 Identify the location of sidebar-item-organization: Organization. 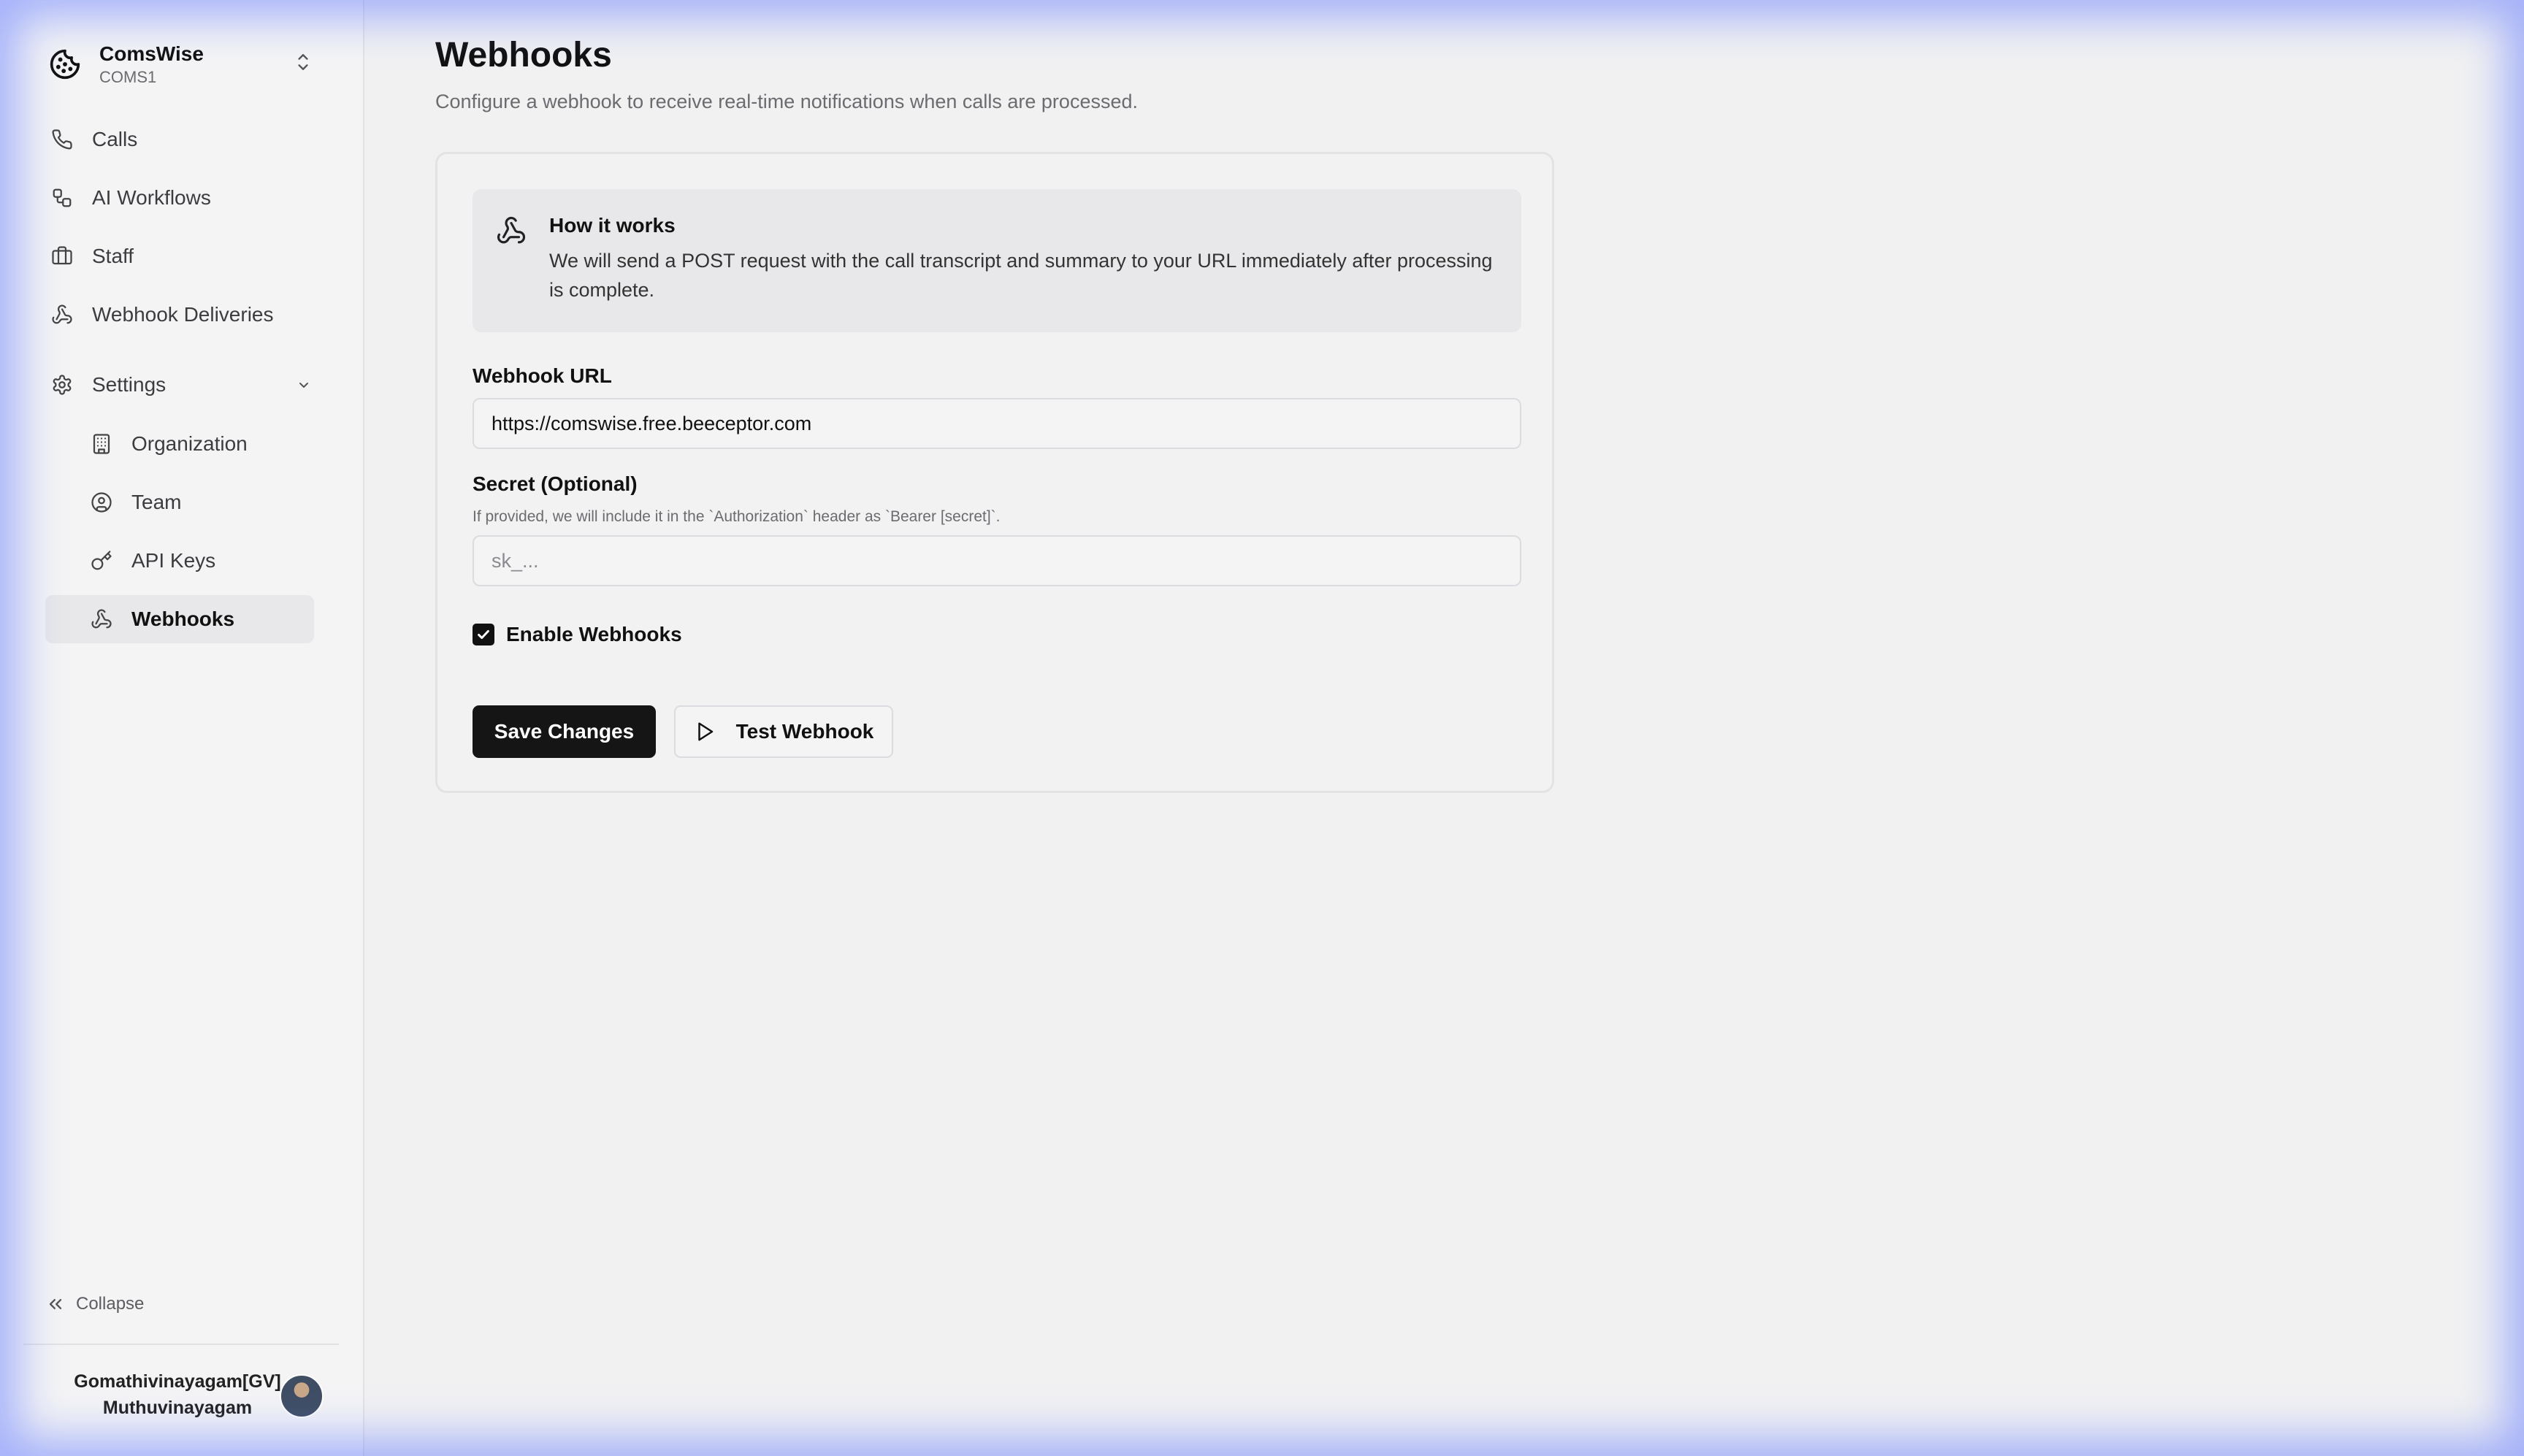
(179, 444).